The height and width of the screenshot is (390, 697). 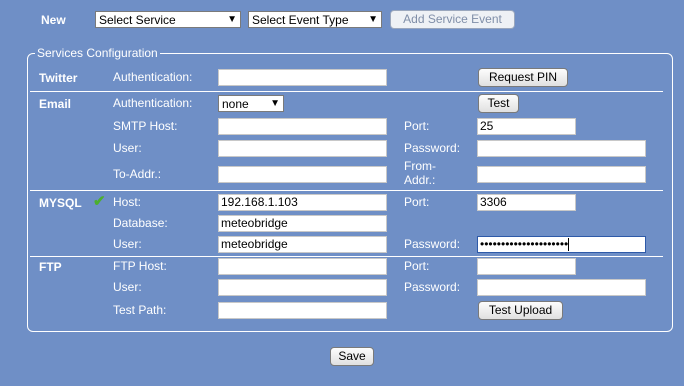 What do you see at coordinates (302, 202) in the screenshot?
I see `mysql-host-input: 192.168.1.103` at bounding box center [302, 202].